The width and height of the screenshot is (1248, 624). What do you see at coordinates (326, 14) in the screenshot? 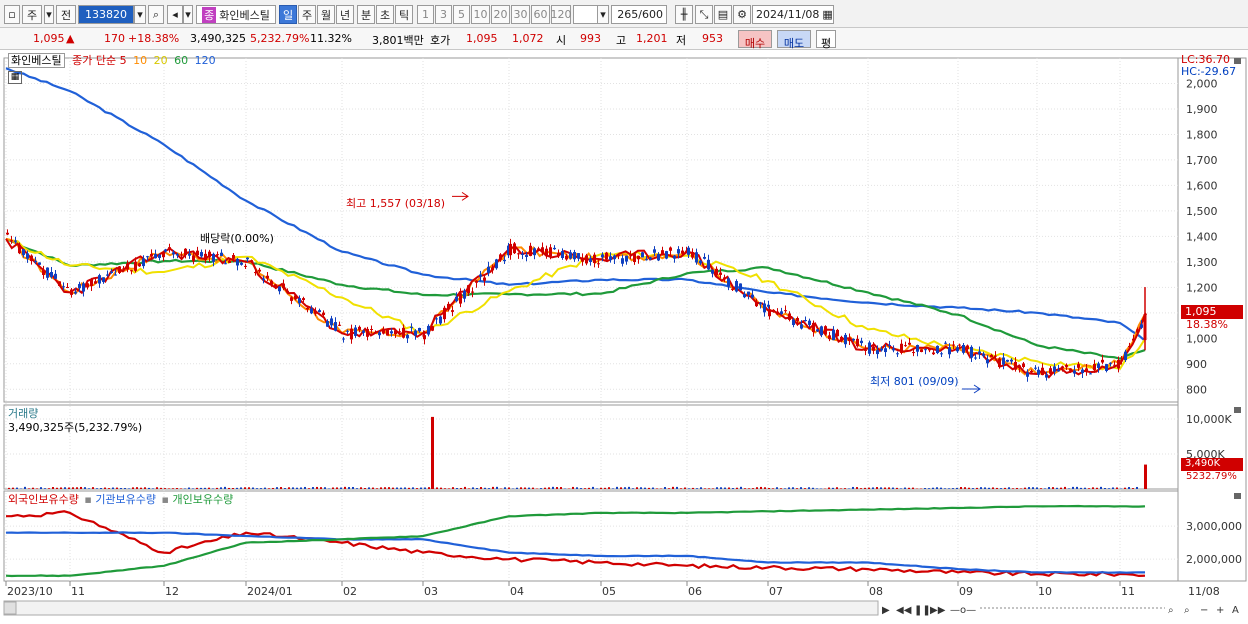
I see `period-month: 월` at bounding box center [326, 14].